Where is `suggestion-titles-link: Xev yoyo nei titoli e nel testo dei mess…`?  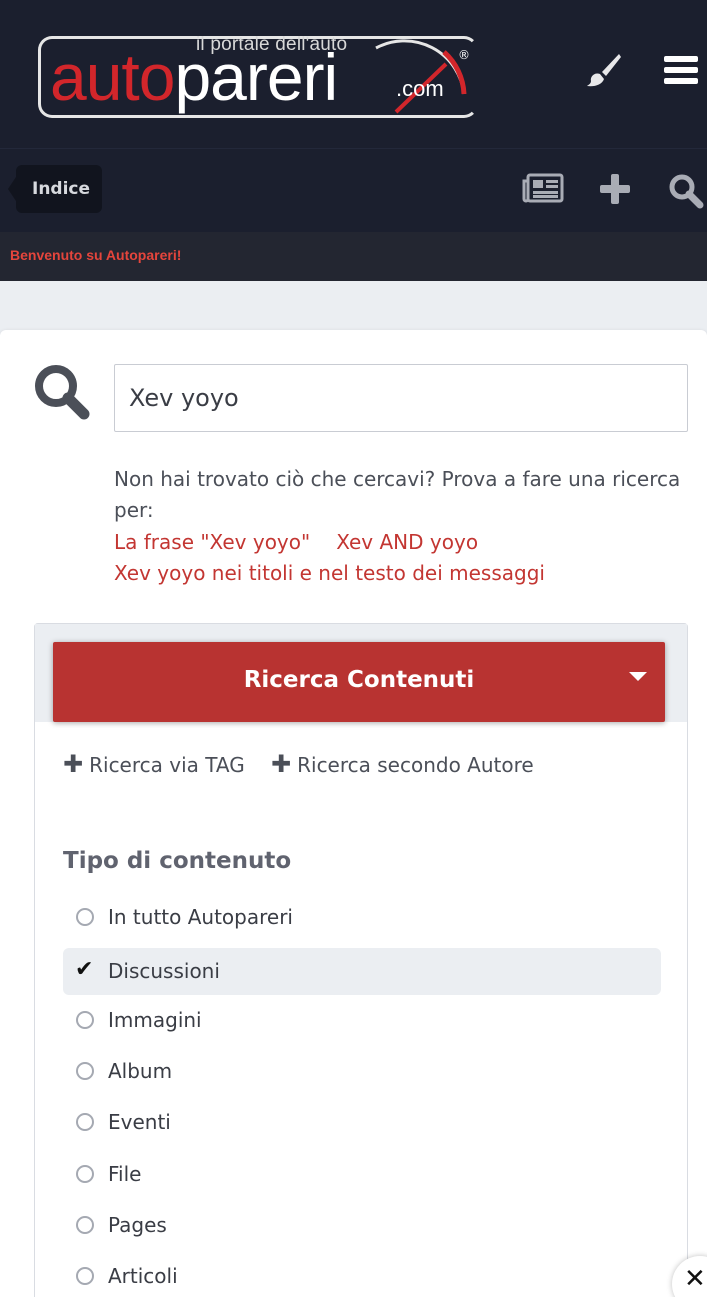
suggestion-titles-link: Xev yoyo nei titoli e nel testo dei mess… is located at coordinates (329, 573).